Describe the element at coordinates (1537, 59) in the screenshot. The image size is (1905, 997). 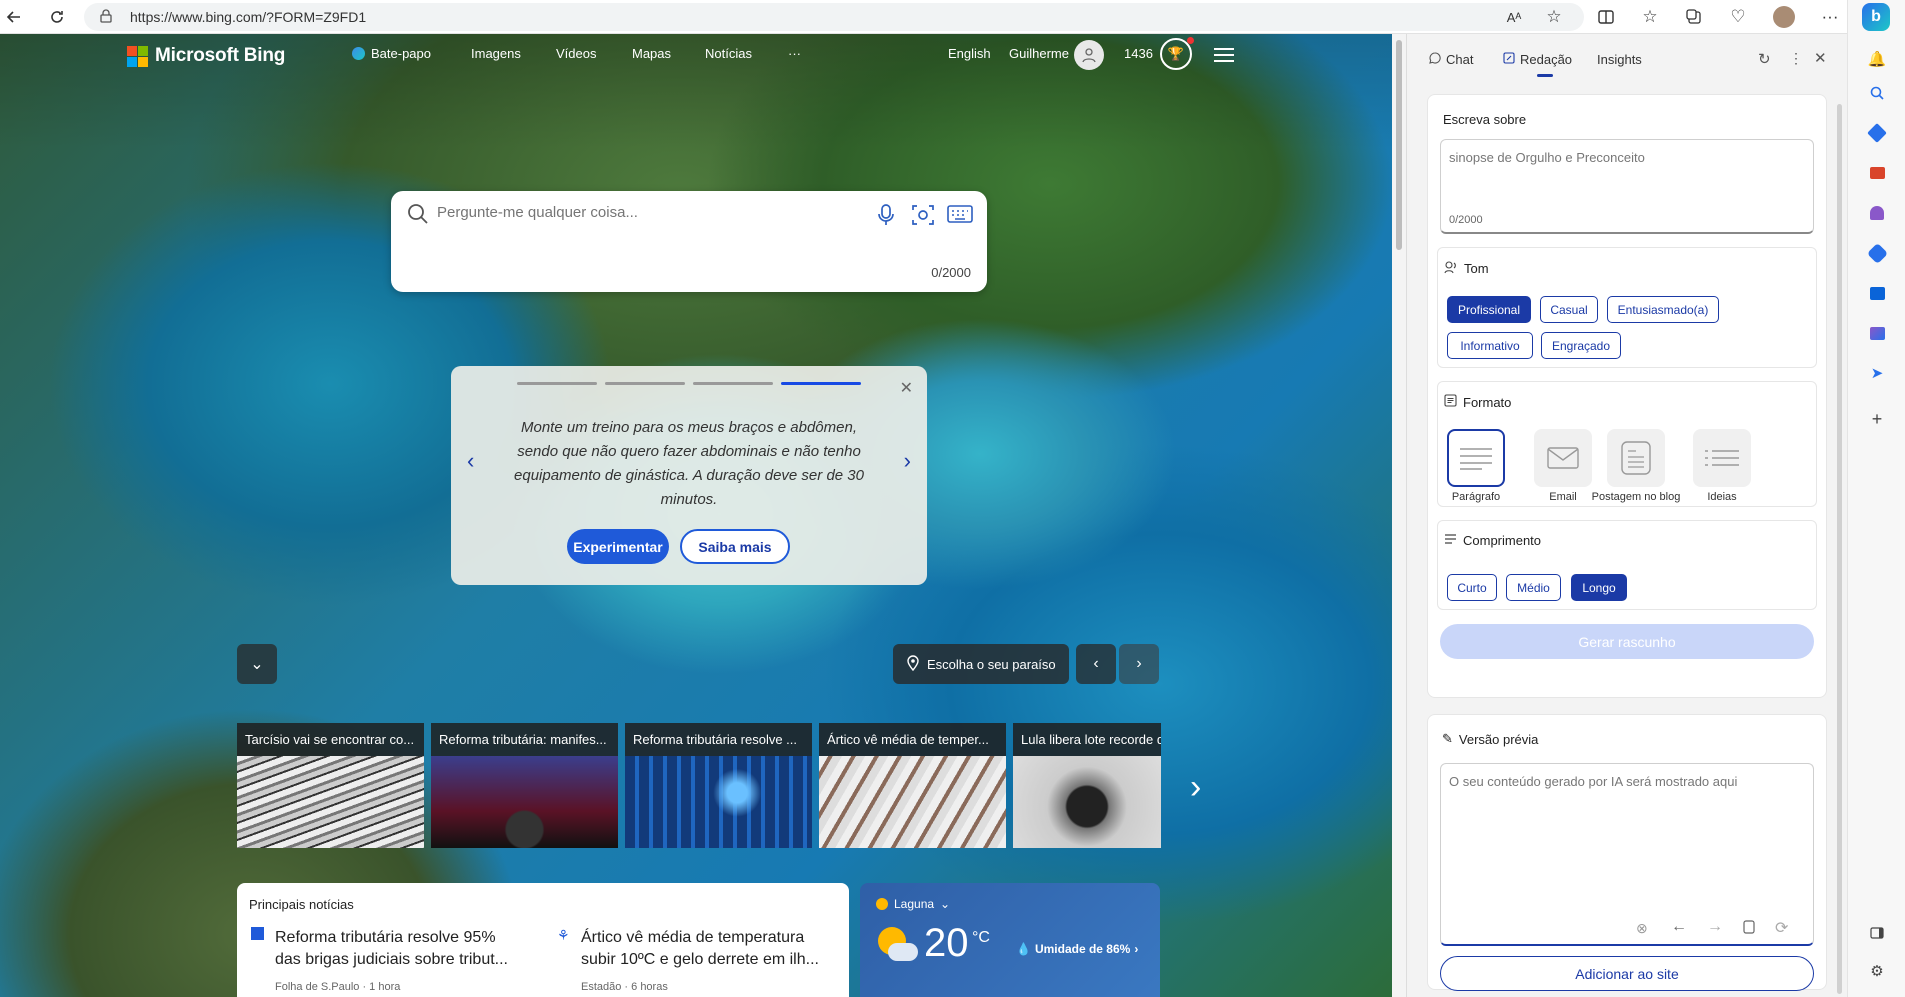
I see `tab-compose: Redação` at that location.